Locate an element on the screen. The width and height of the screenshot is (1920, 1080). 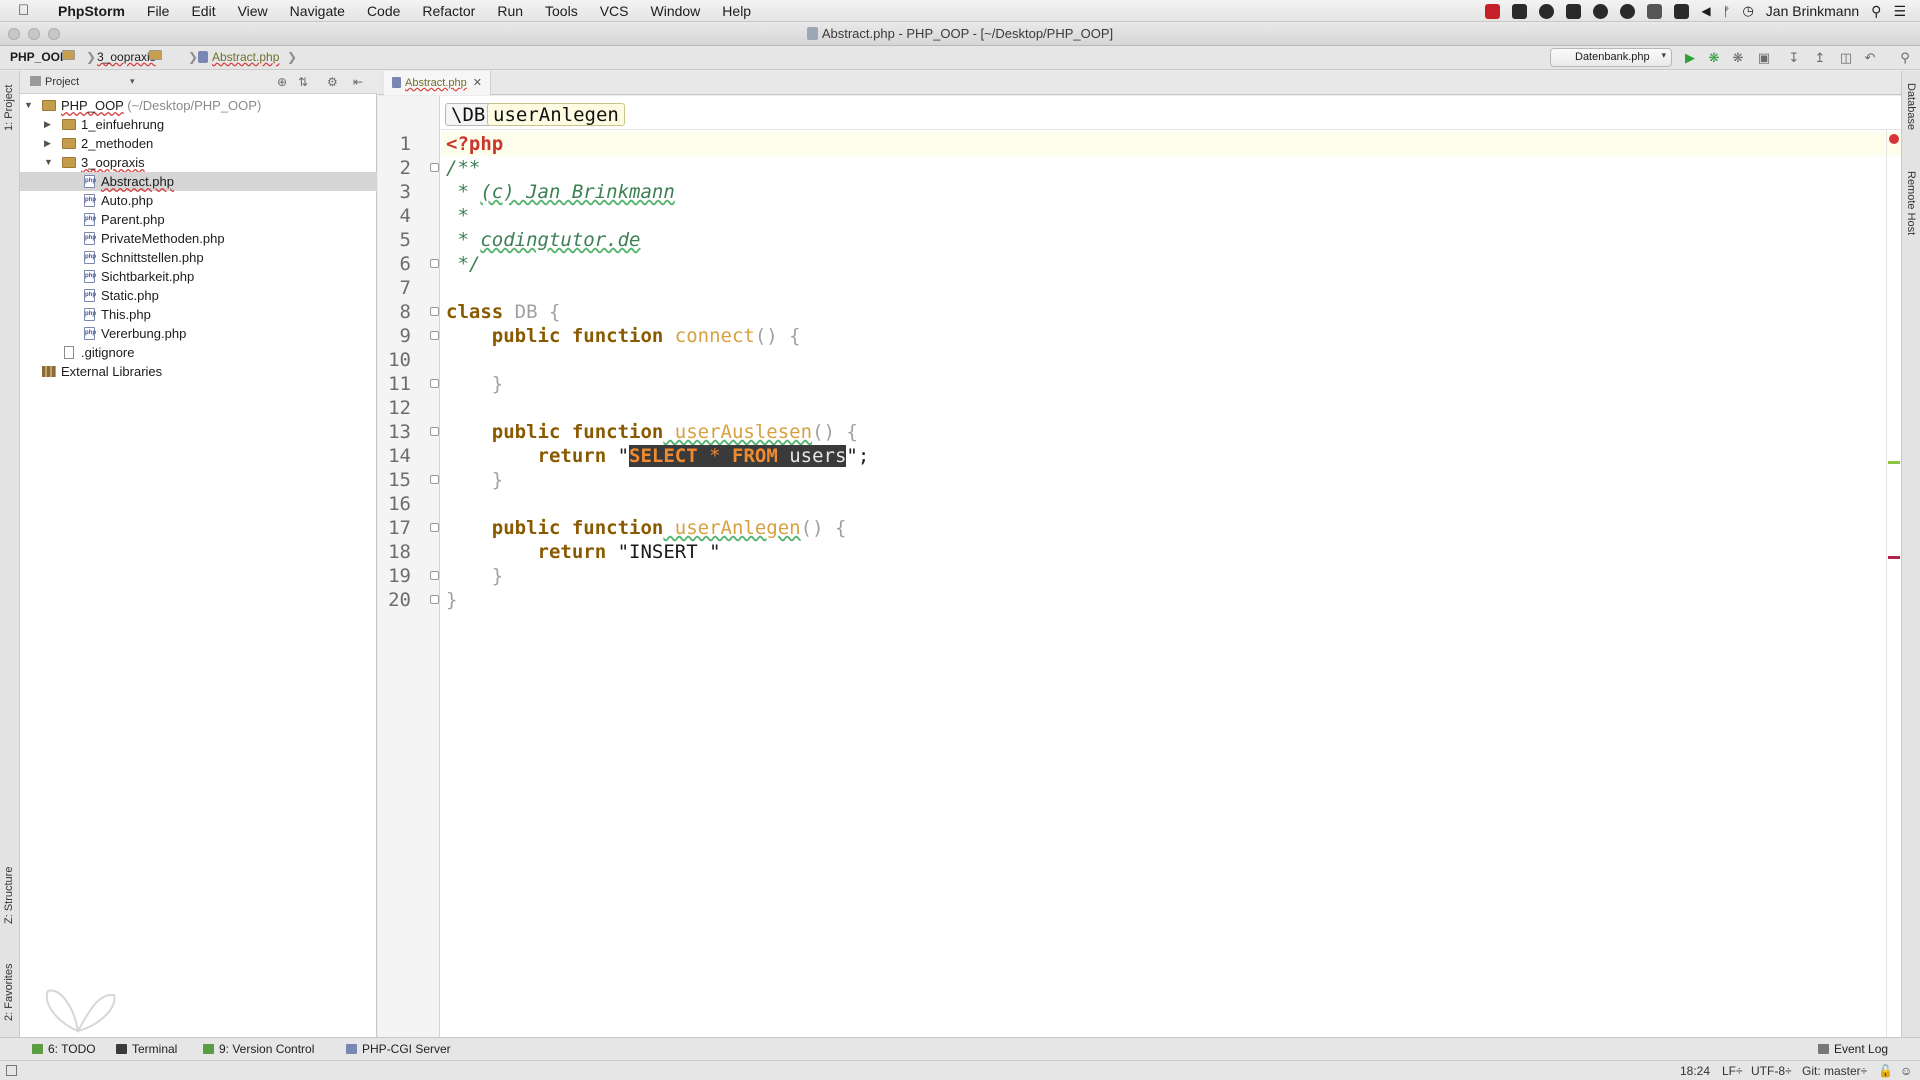
menu-user-name: Jan Brinkmann is located at coordinates (1812, 11).